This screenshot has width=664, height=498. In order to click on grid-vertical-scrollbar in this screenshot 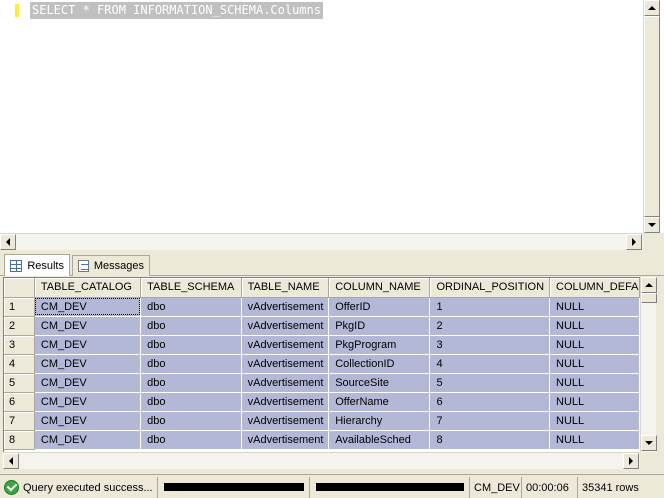, I will do `click(648, 364)`.